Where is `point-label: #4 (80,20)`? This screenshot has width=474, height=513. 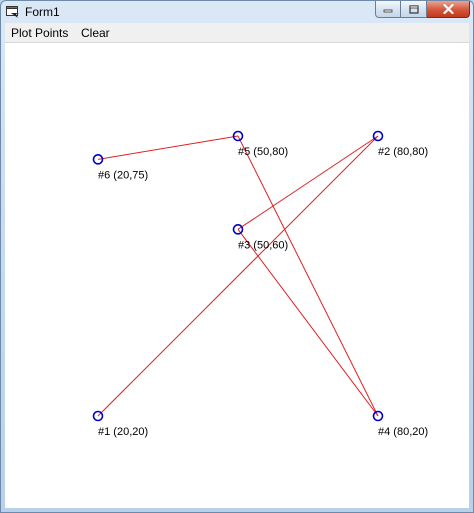
point-label: #4 (80,20) is located at coordinates (403, 432).